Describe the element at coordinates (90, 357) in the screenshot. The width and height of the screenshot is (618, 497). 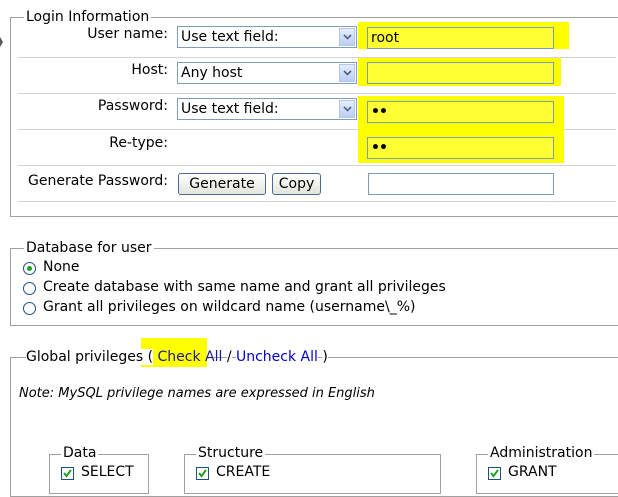
I see `global-privileges-title: Global privileges (` at that location.